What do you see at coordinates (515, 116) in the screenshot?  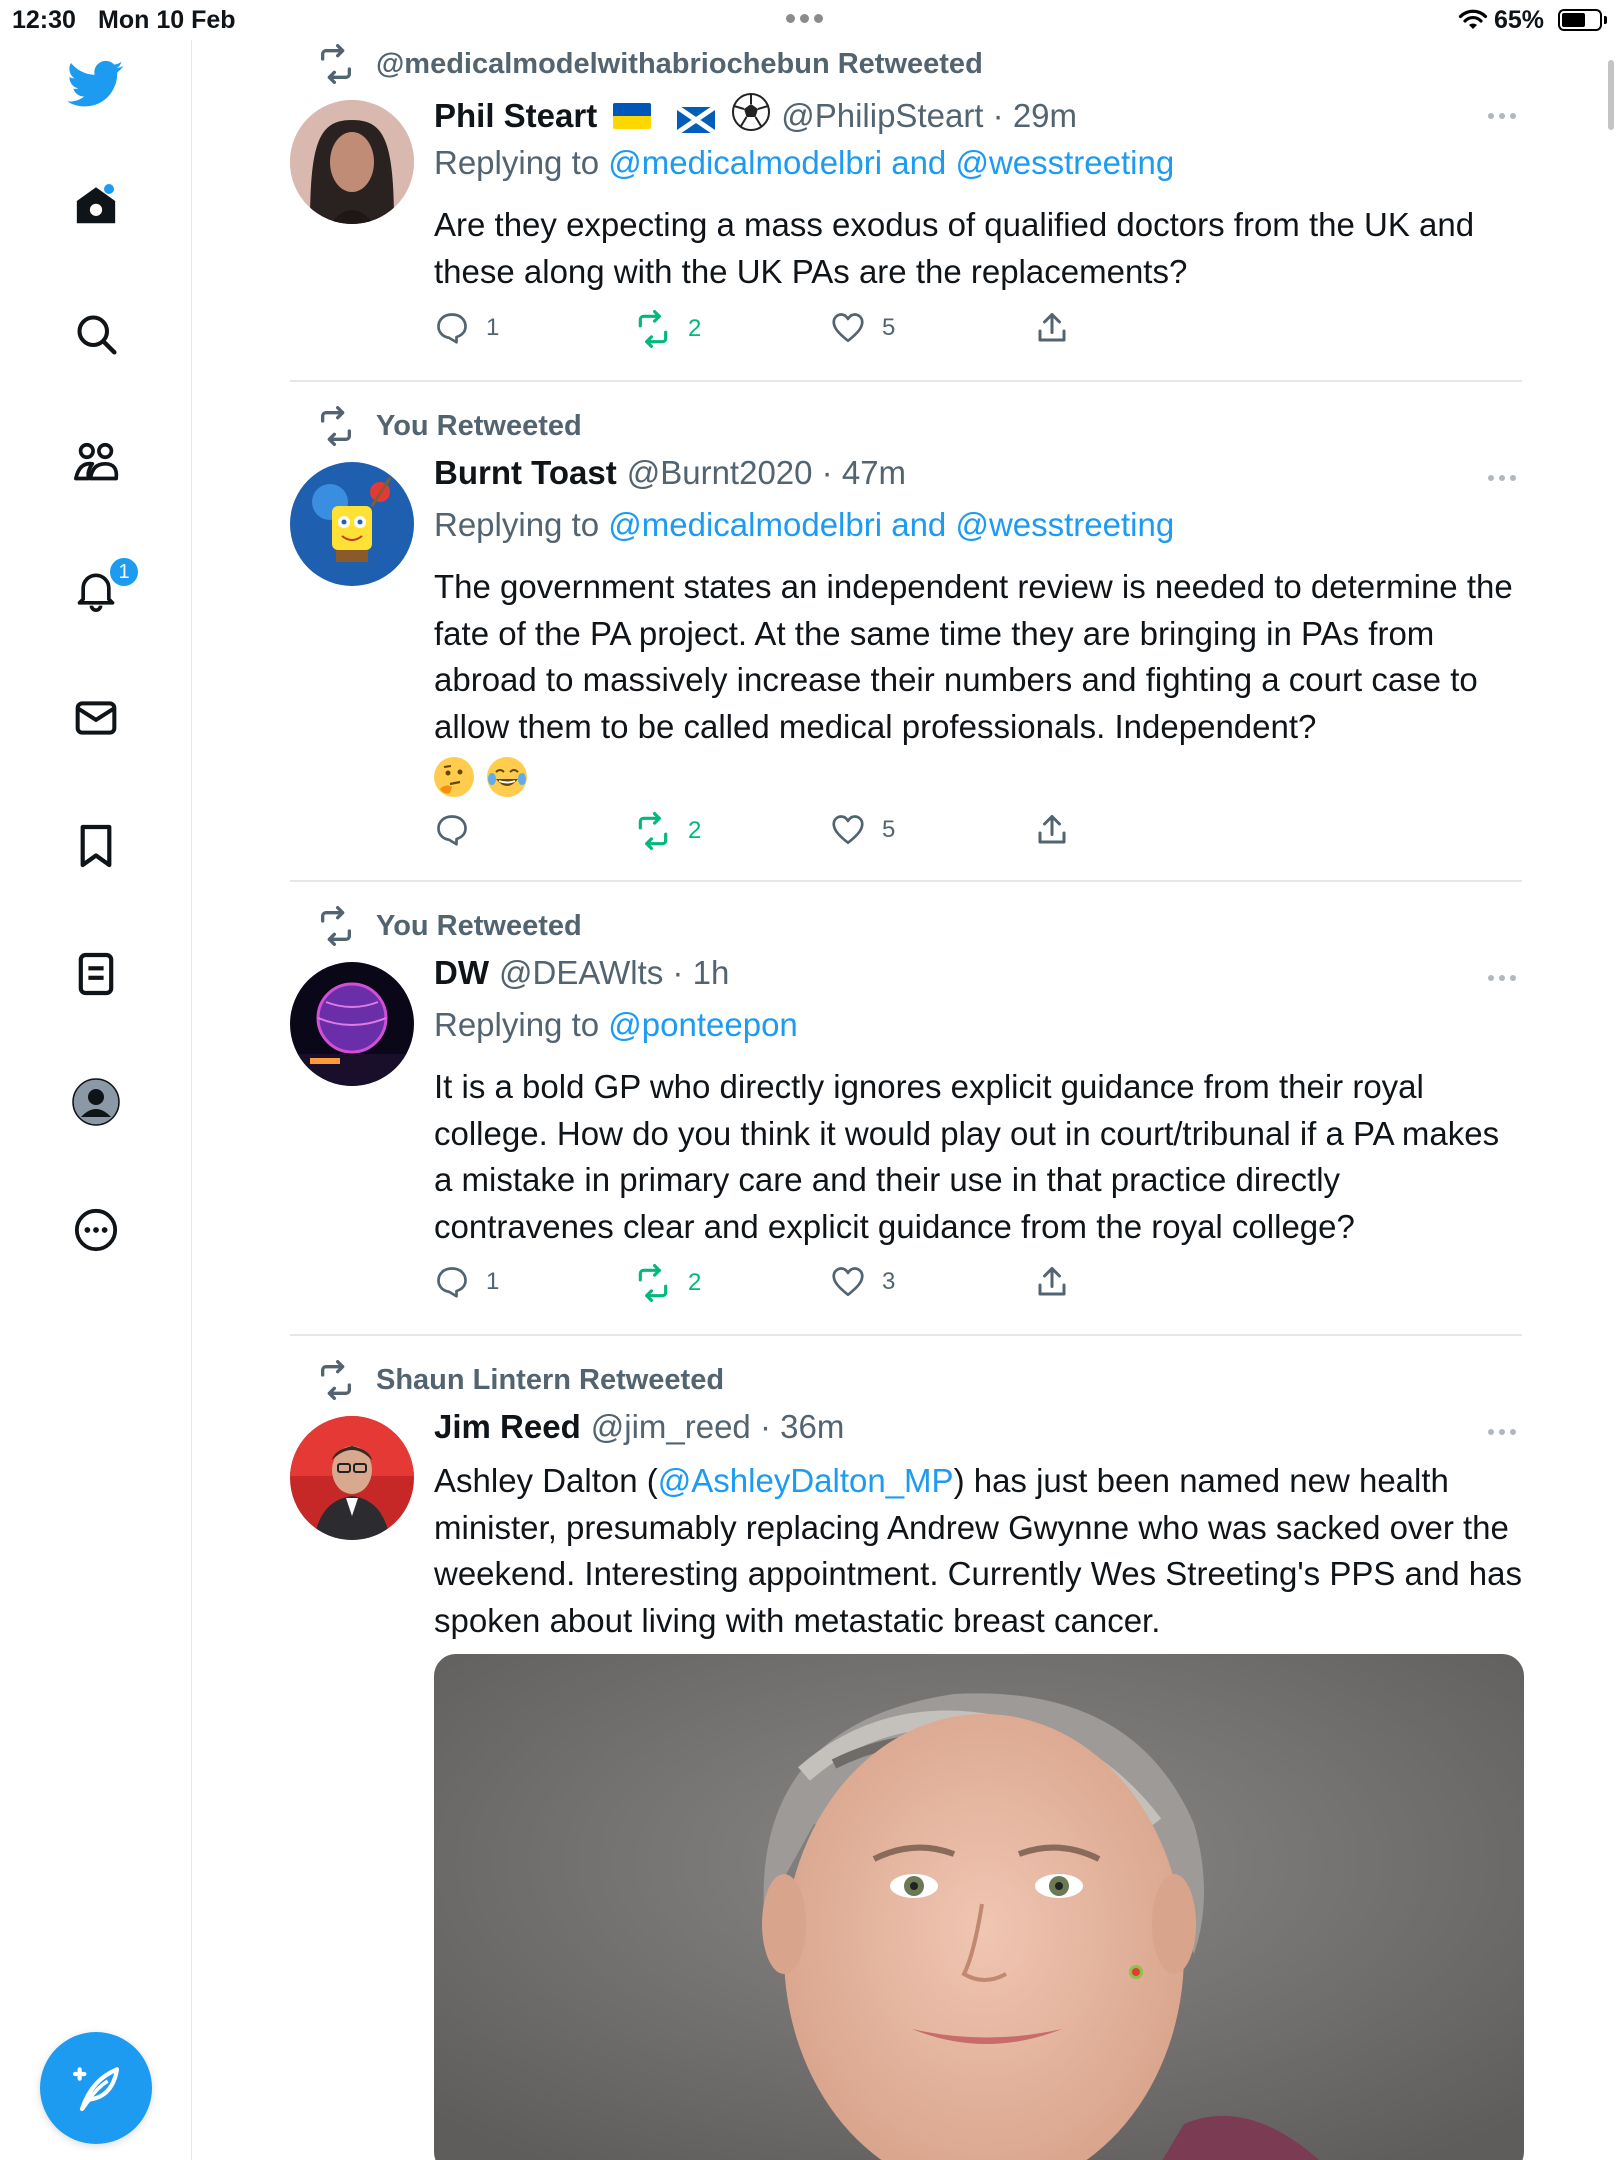 I see `author-name: Phil Steart` at bounding box center [515, 116].